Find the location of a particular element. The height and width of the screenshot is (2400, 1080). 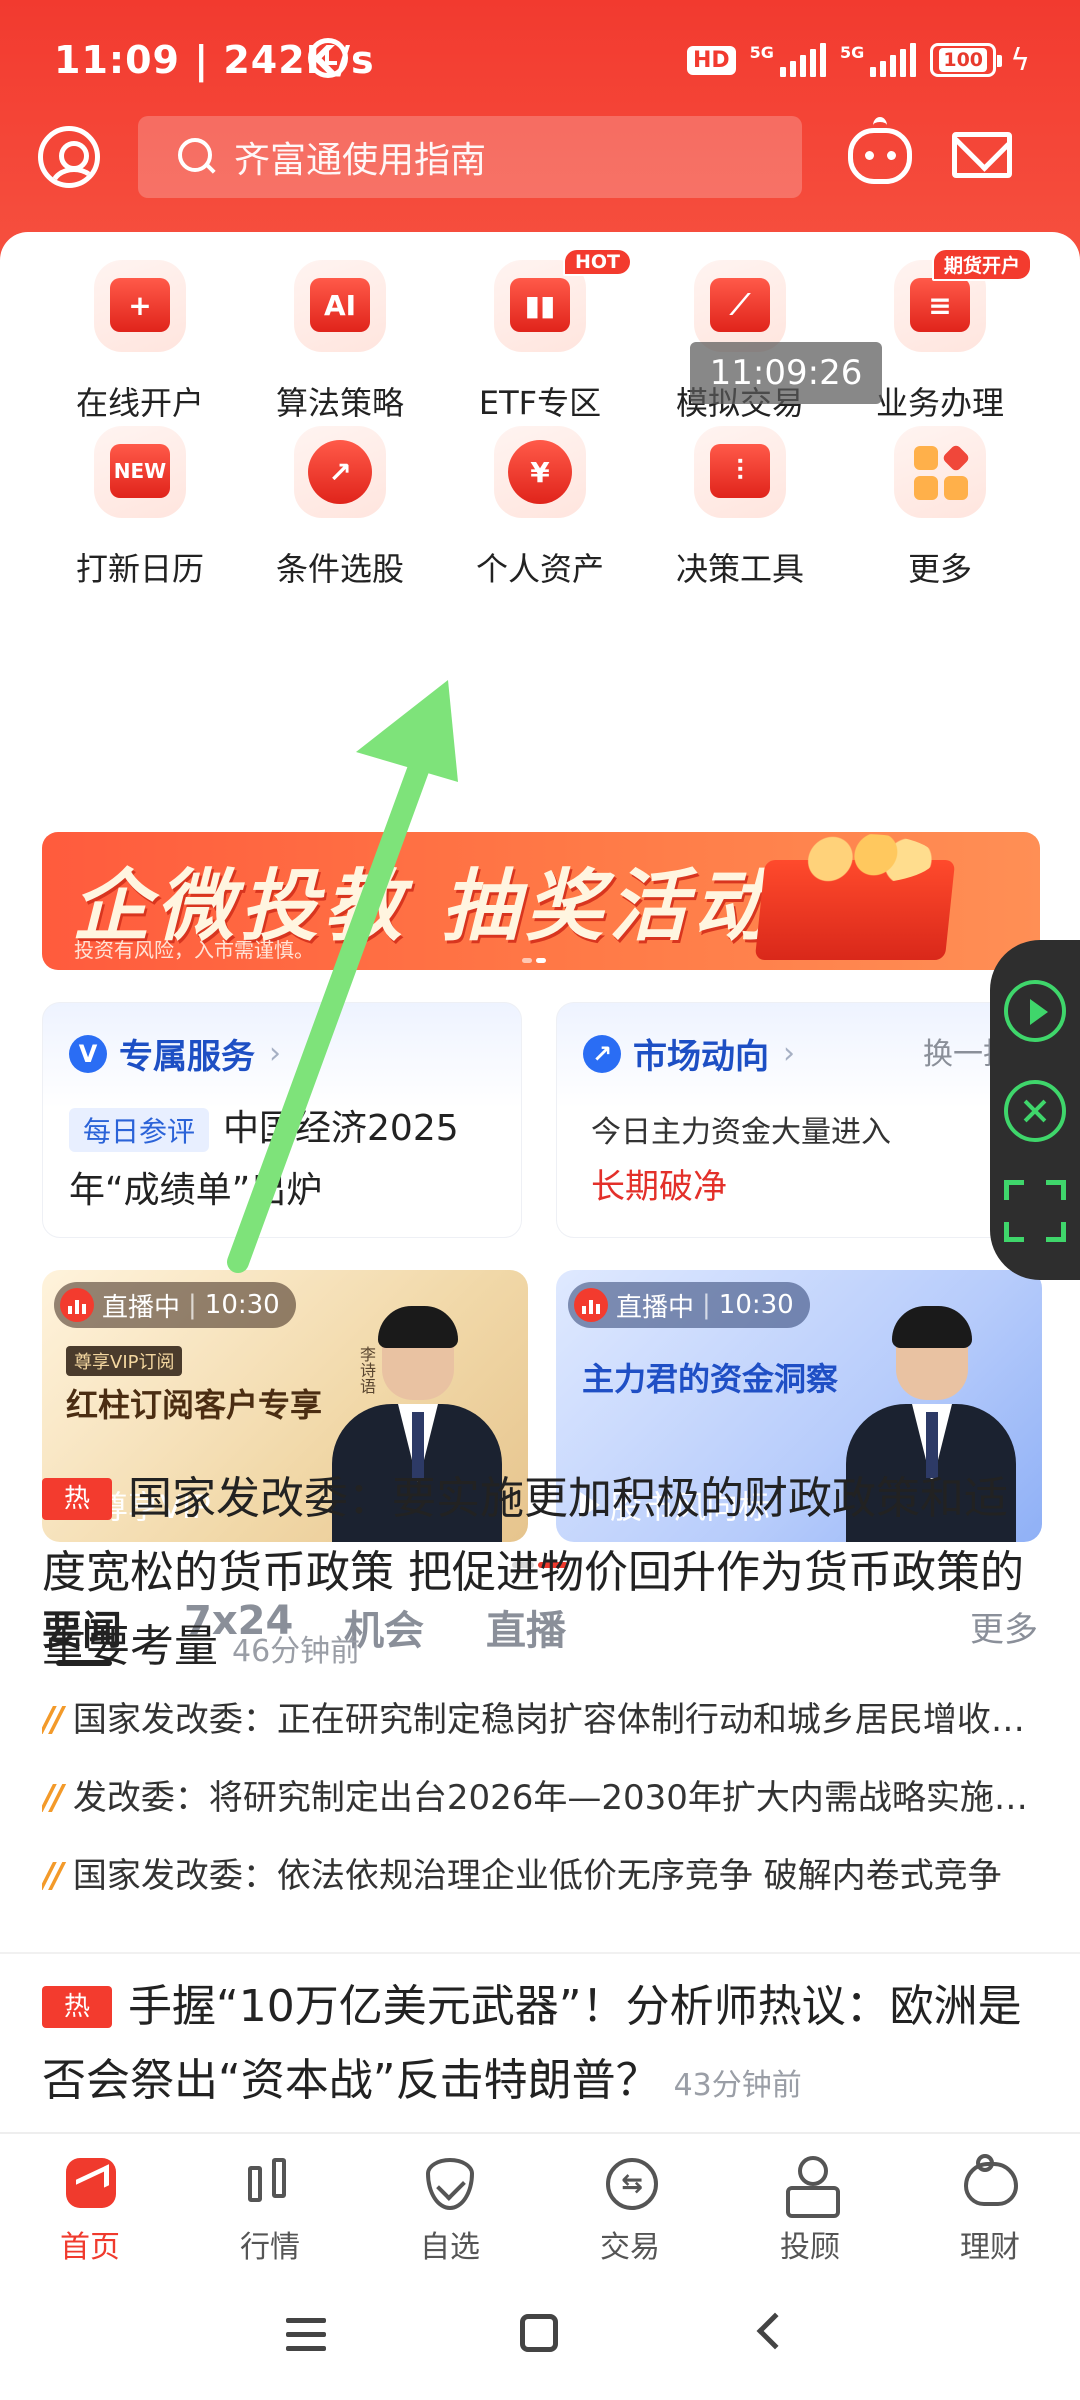

menu-item-decision-tools: ⫶ 决策工具 is located at coordinates (740, 505).